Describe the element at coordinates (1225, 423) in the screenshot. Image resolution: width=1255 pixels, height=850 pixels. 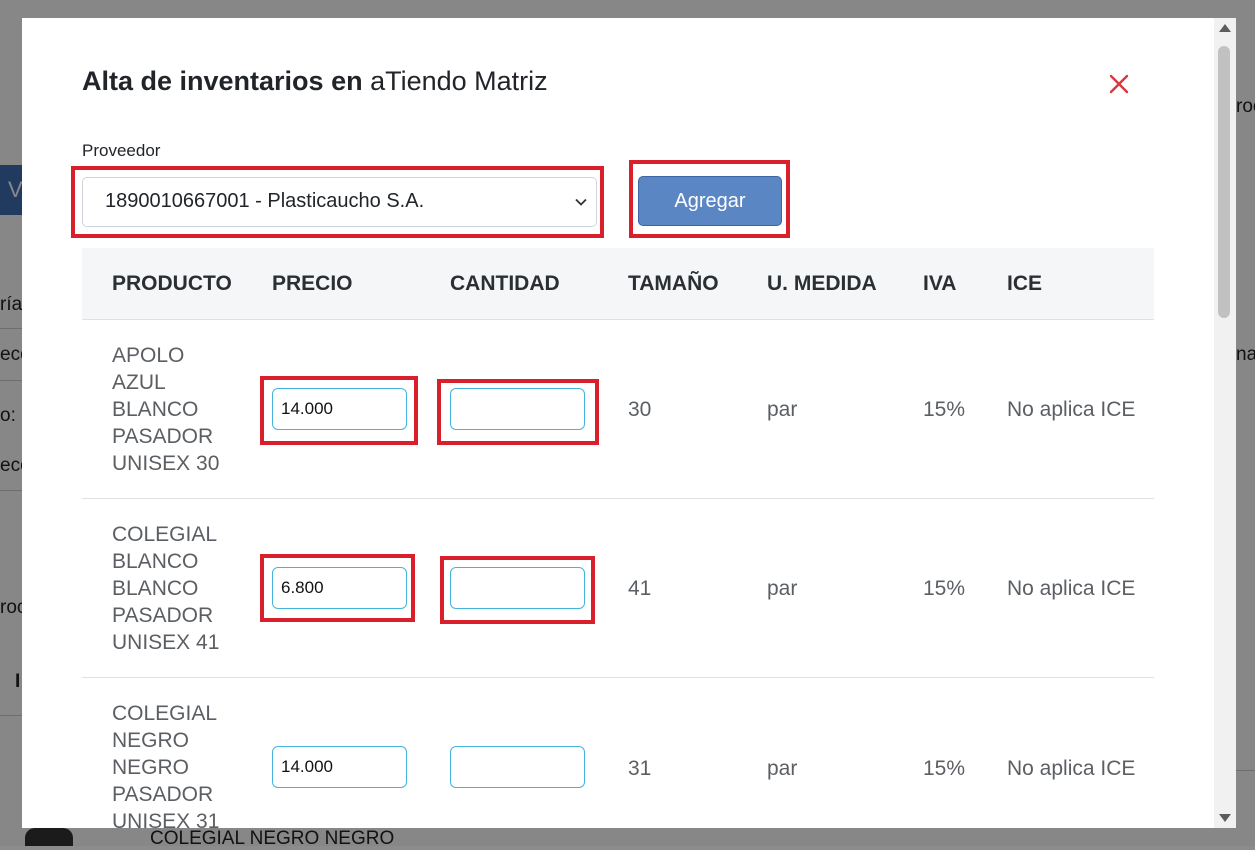
I see `modal-scrollbar` at that location.